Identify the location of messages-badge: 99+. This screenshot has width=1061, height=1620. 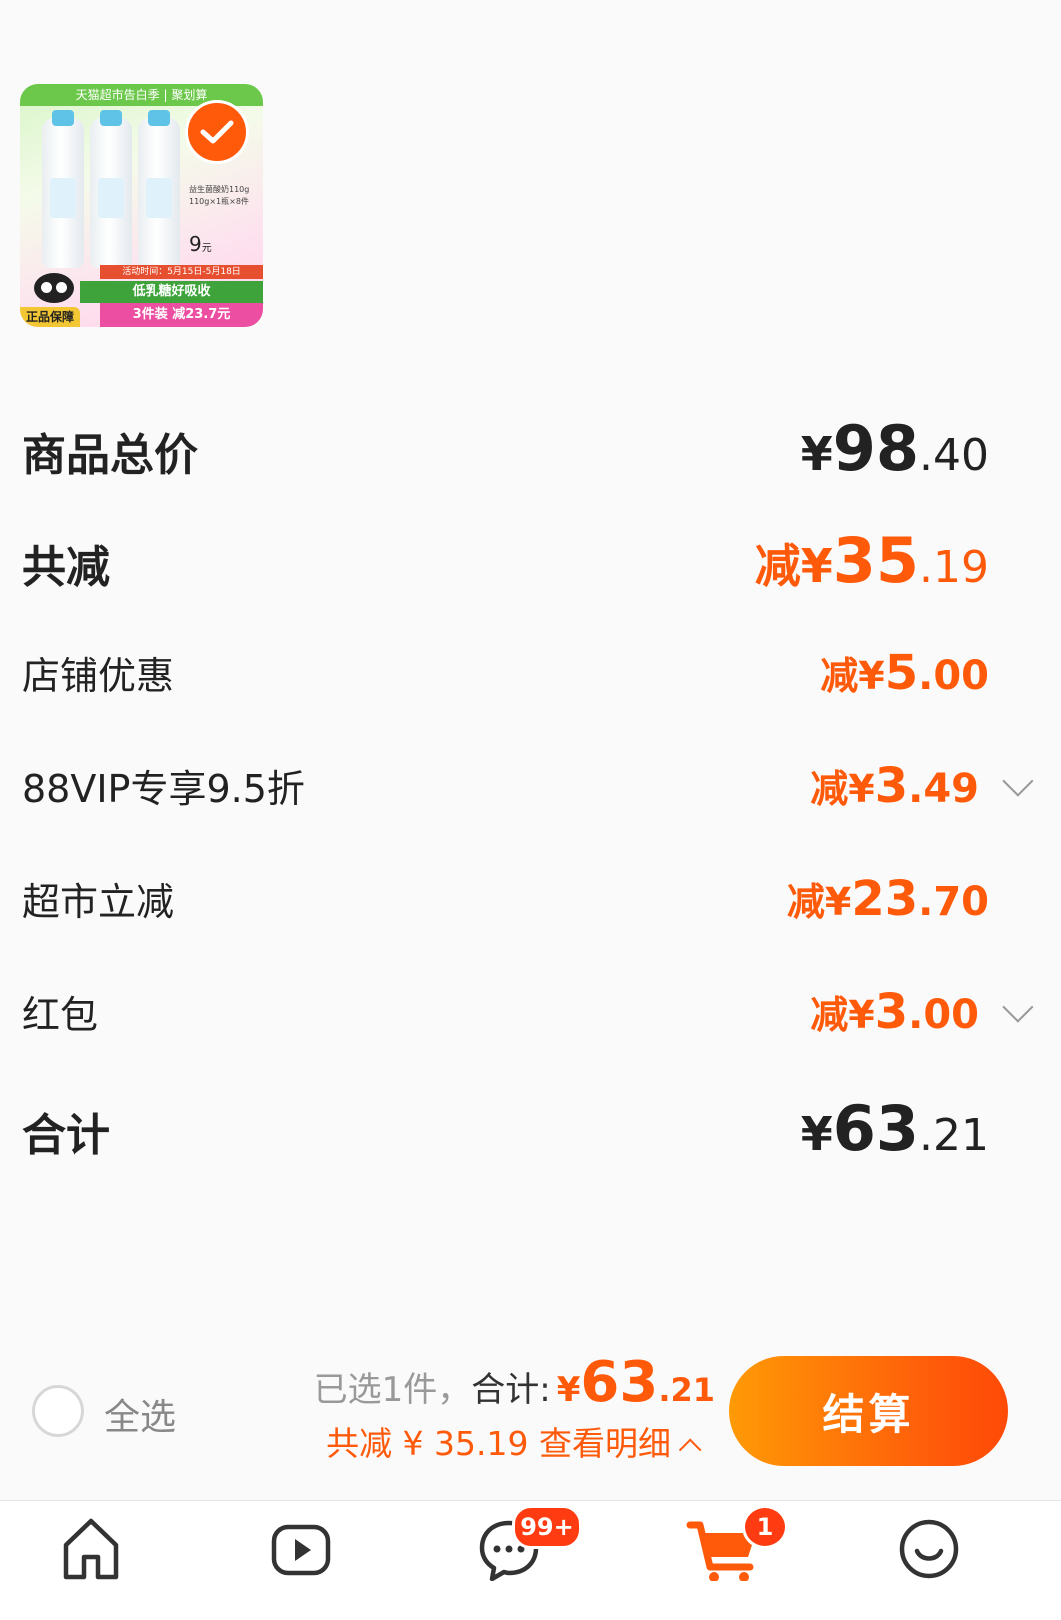
(547, 1527).